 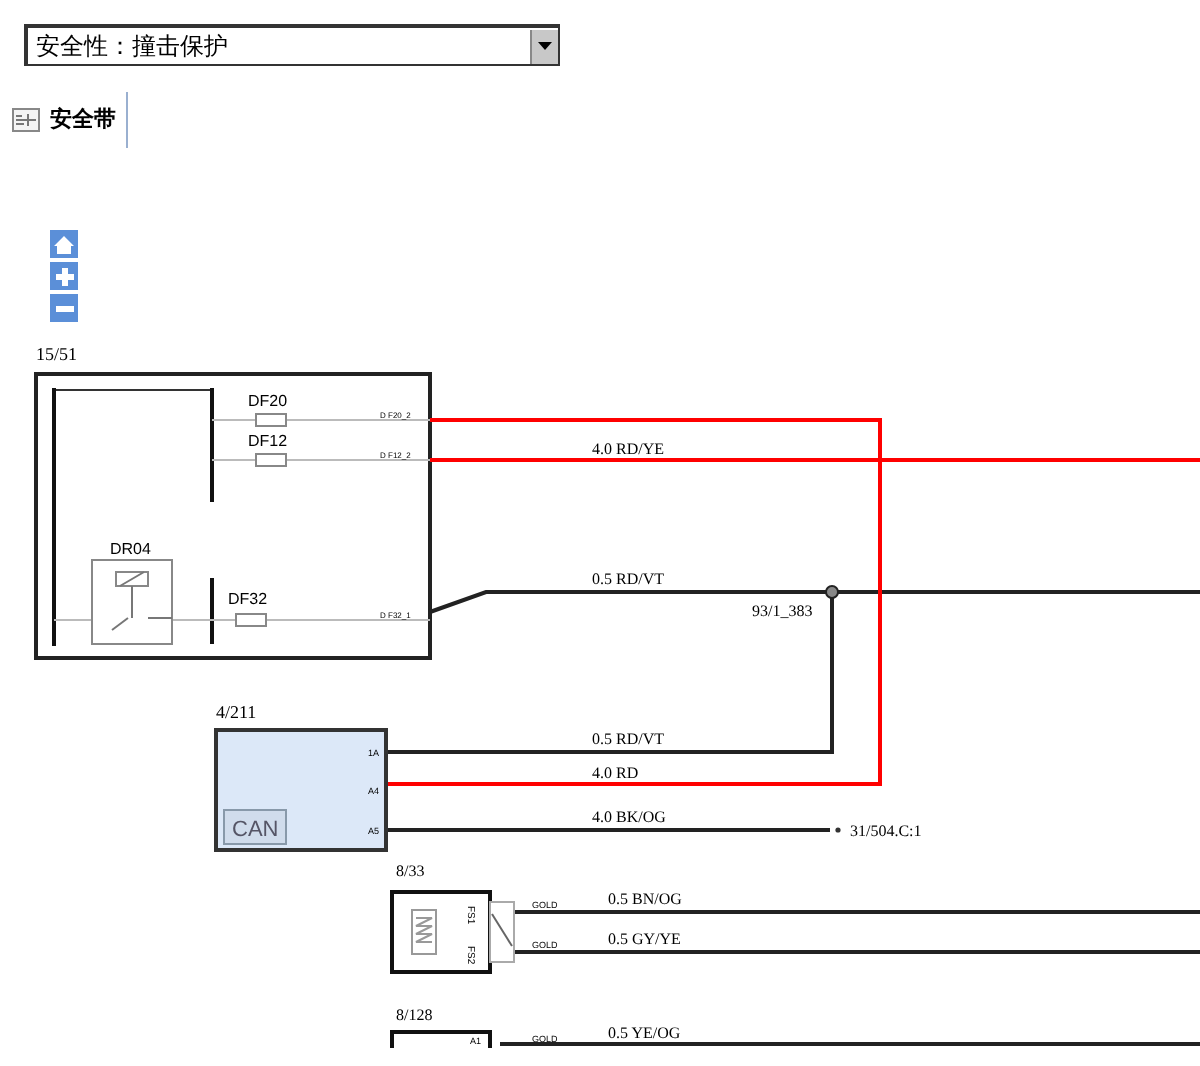 I want to click on wire-label: 0.5 BN/OG, so click(x=645, y=899).